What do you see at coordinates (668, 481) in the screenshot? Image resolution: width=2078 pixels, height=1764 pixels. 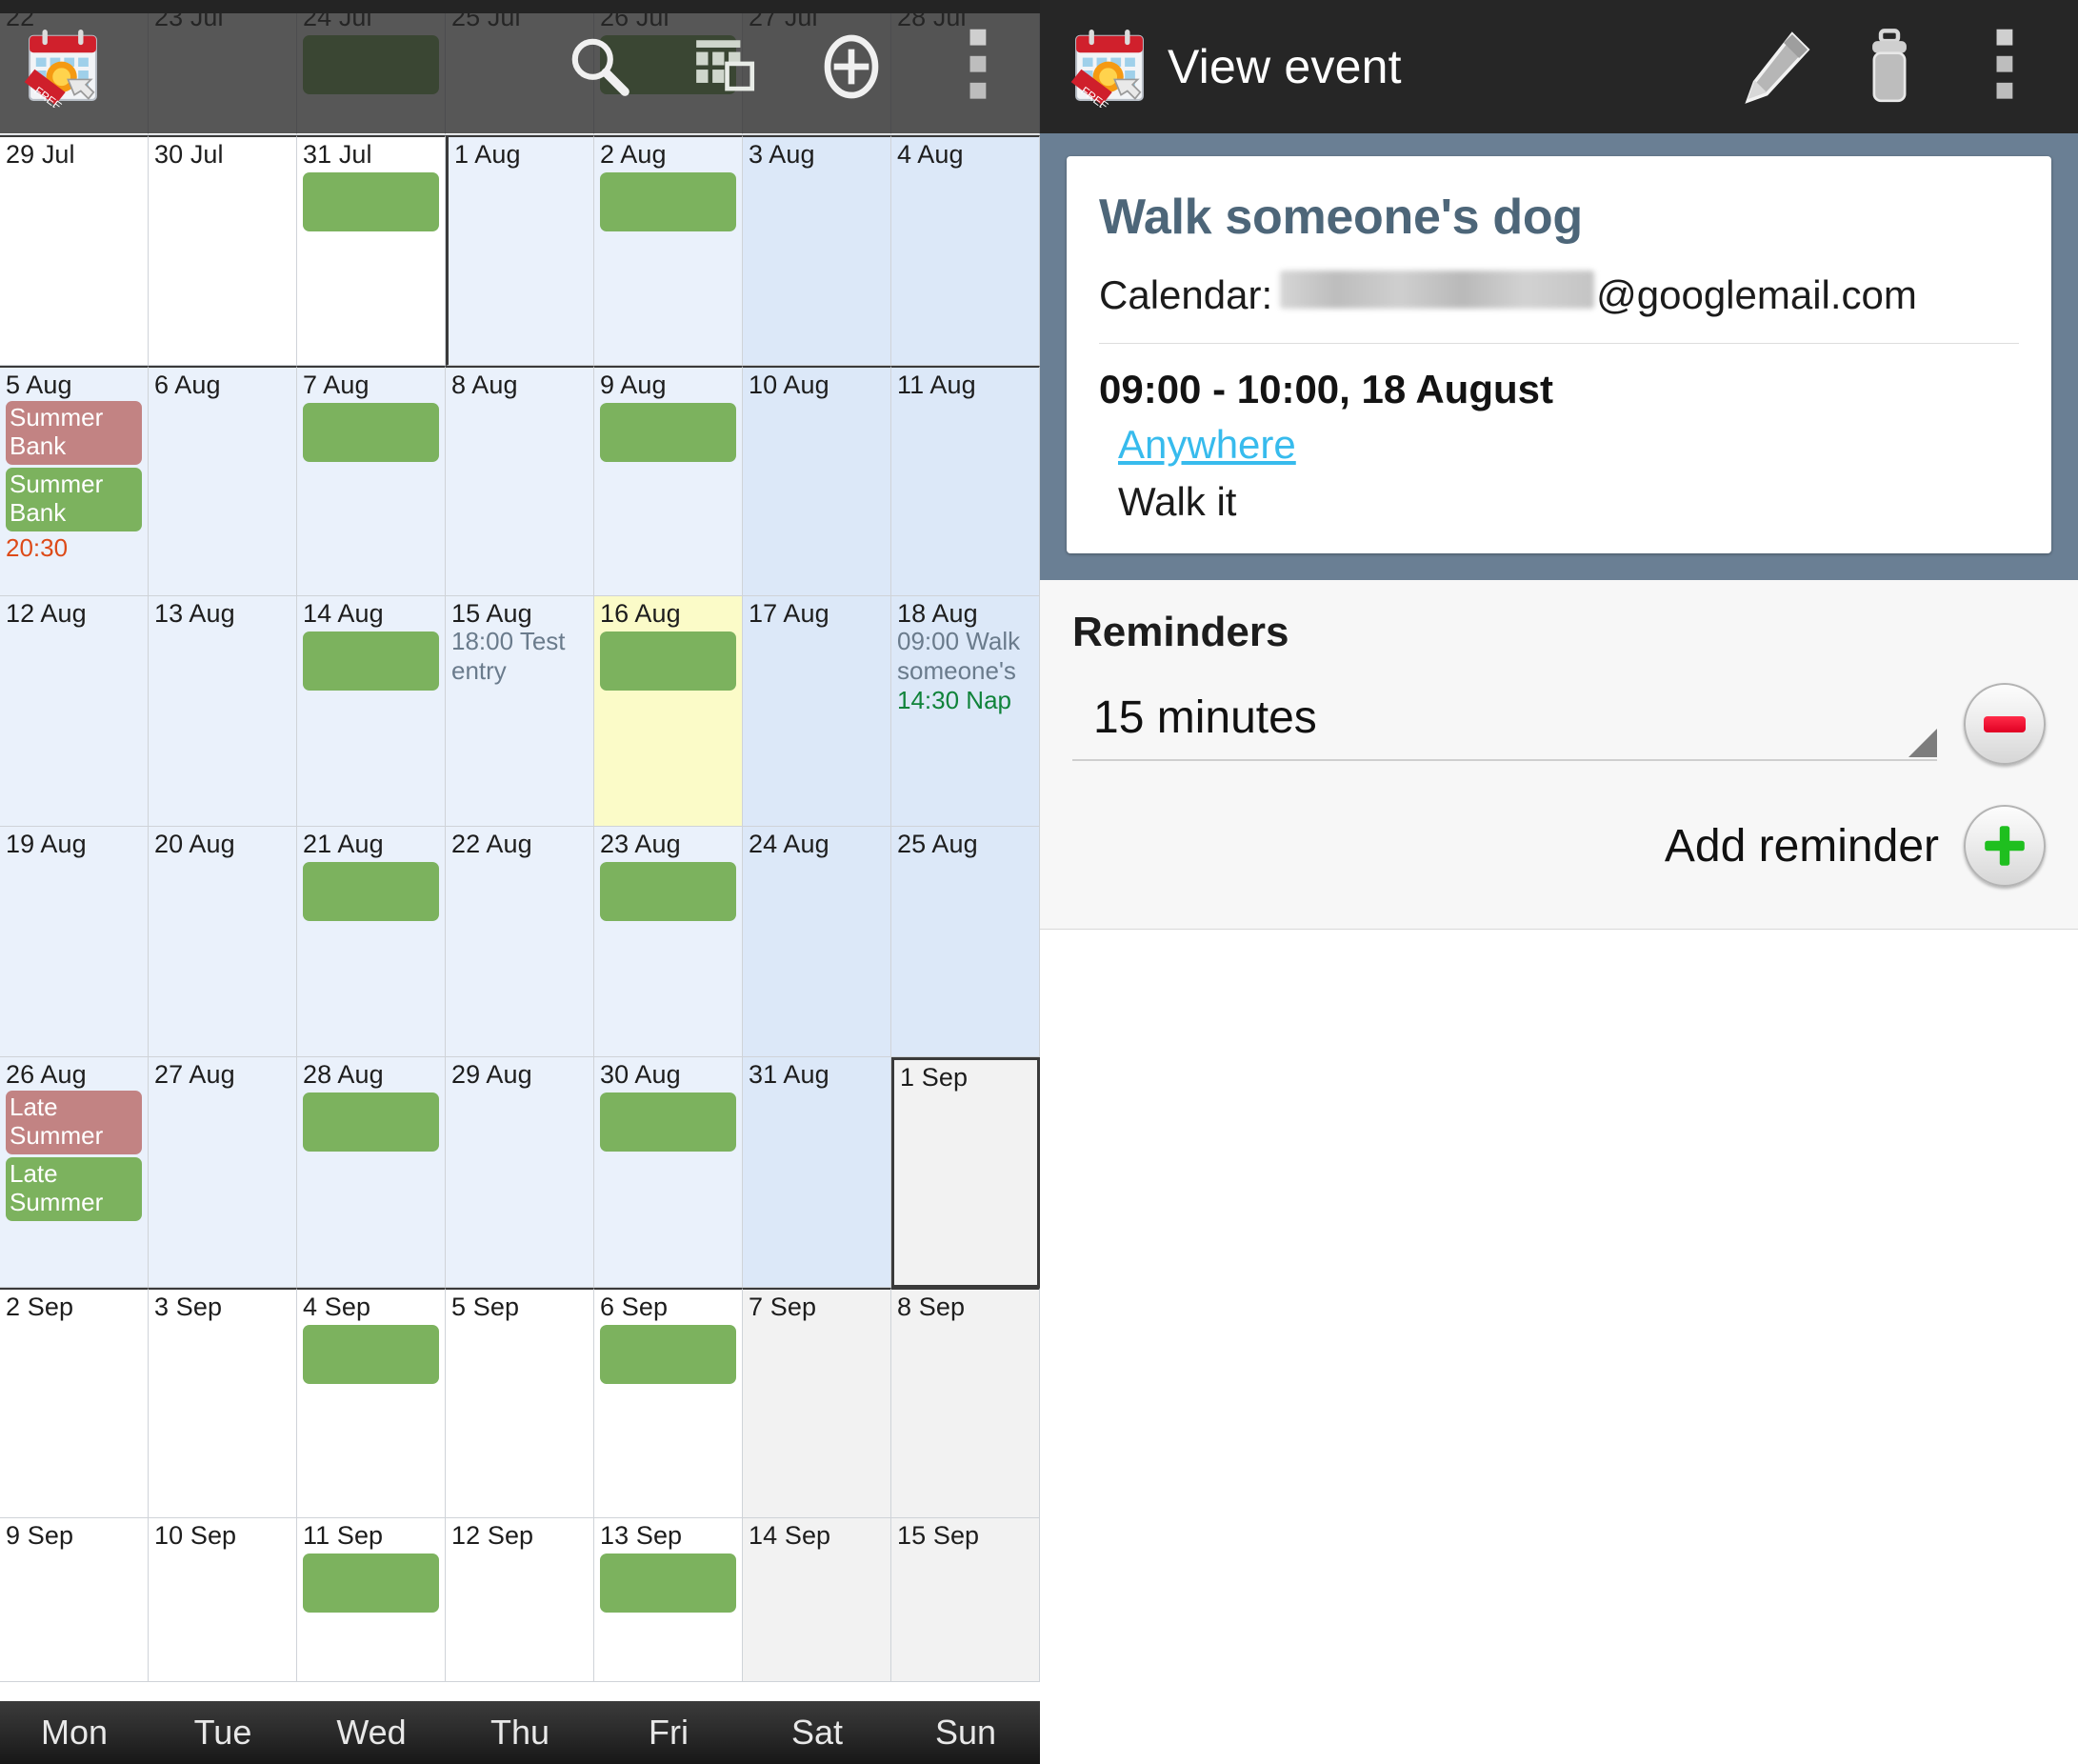 I see `day-cell: 9 Aug` at bounding box center [668, 481].